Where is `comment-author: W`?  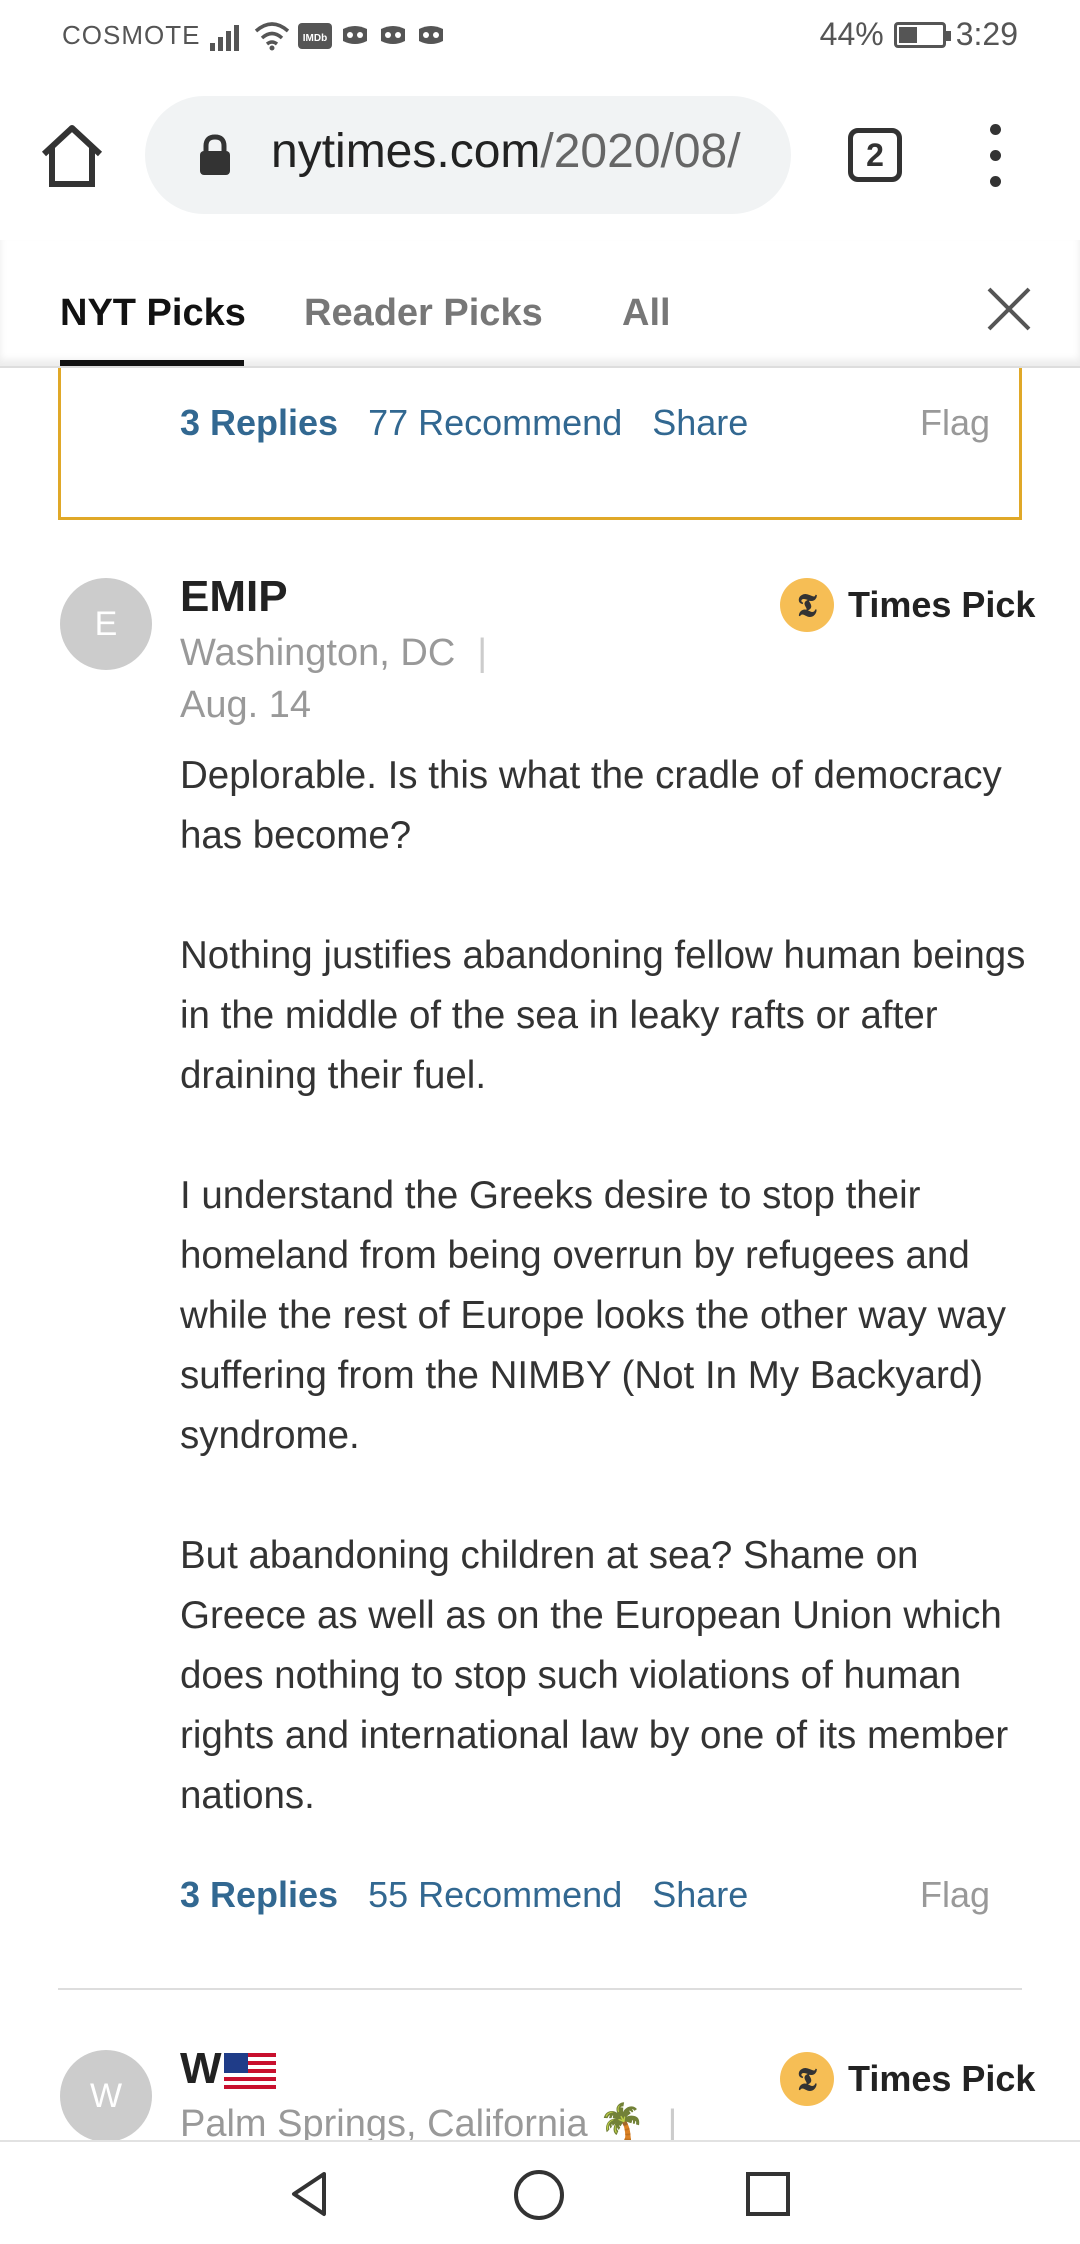
comment-author: W is located at coordinates (228, 2069).